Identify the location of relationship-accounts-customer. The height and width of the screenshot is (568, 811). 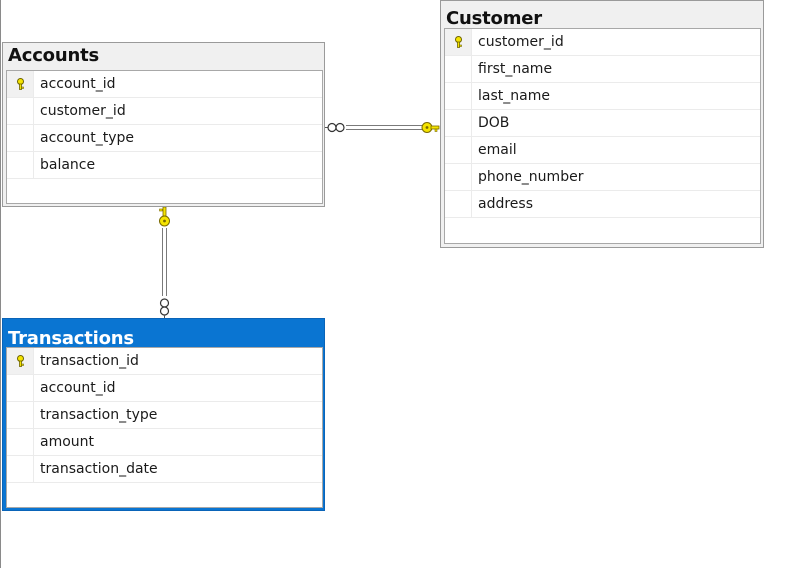
(382, 127).